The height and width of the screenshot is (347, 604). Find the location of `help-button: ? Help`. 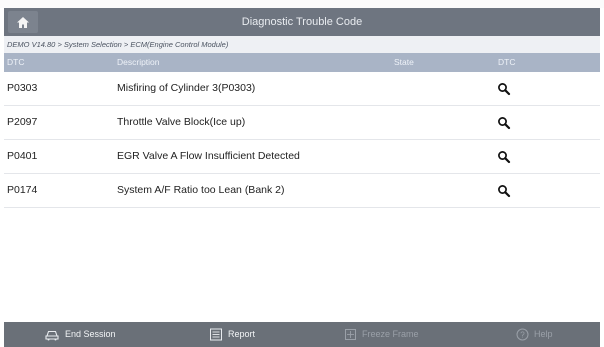

help-button: ? Help is located at coordinates (534, 334).